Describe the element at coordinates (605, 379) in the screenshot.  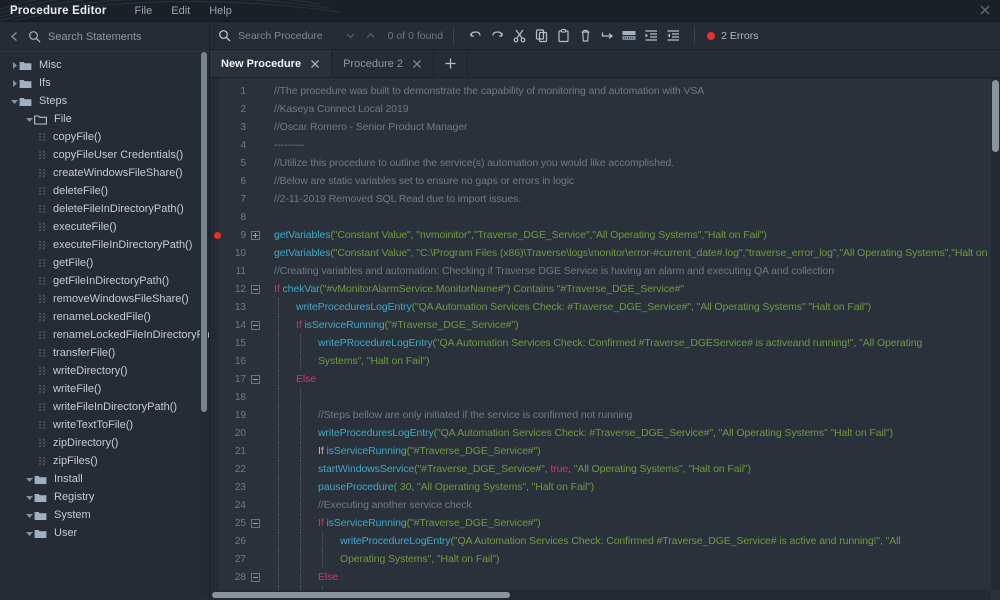
I see `code-line: 17 Else` at that location.